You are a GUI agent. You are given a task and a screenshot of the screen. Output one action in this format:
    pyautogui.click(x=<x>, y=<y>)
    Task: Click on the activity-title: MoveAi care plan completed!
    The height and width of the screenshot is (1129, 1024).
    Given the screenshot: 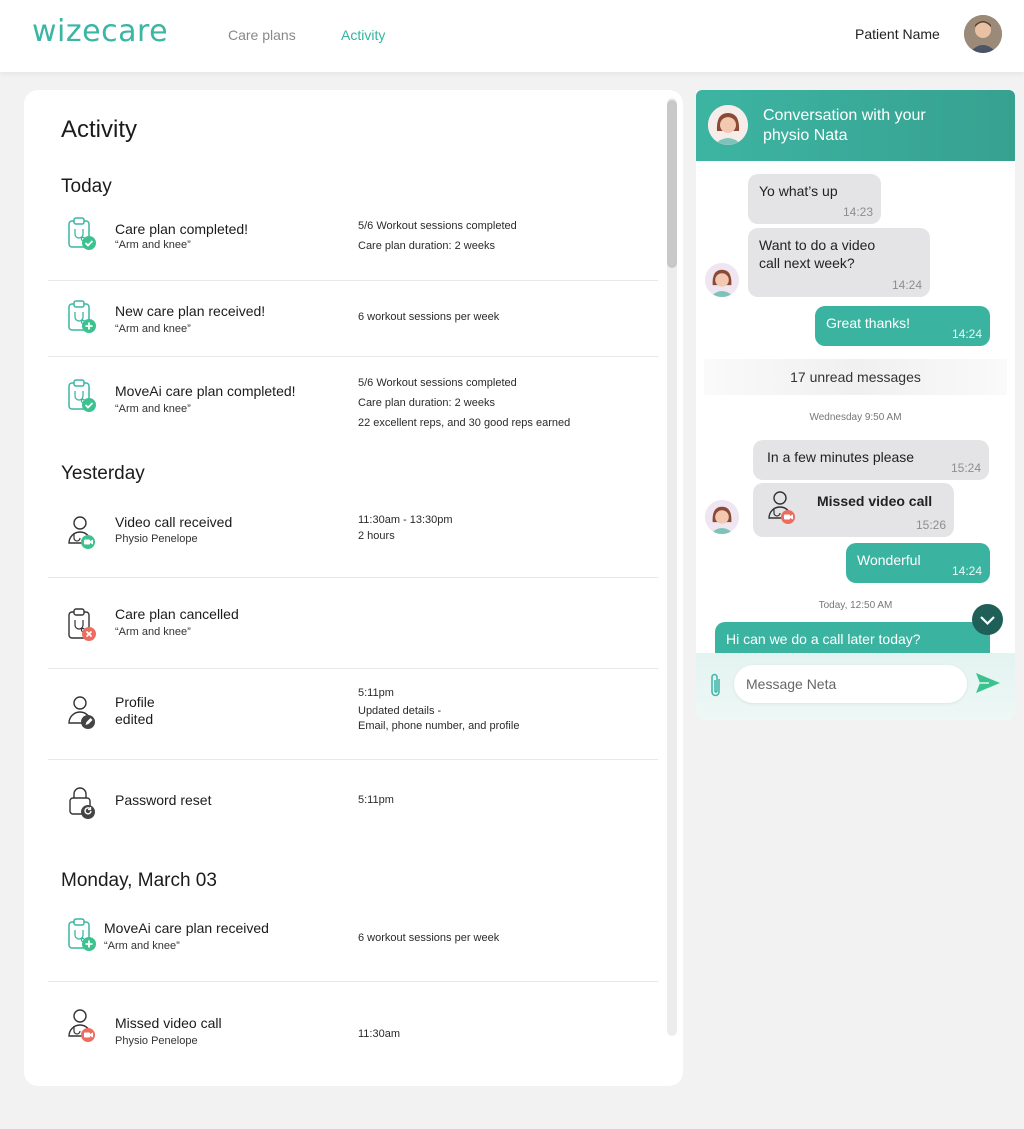 What is the action you would take?
    pyautogui.click(x=205, y=391)
    